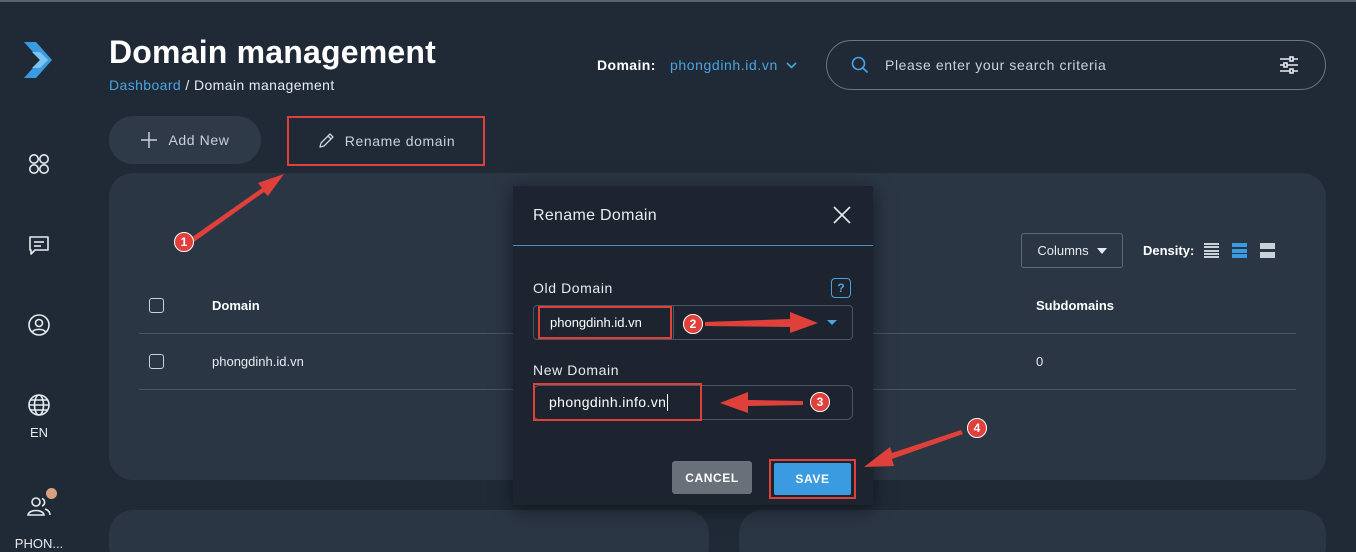 The height and width of the screenshot is (552, 1356). Describe the element at coordinates (39, 432) in the screenshot. I see `language-label: EN` at that location.